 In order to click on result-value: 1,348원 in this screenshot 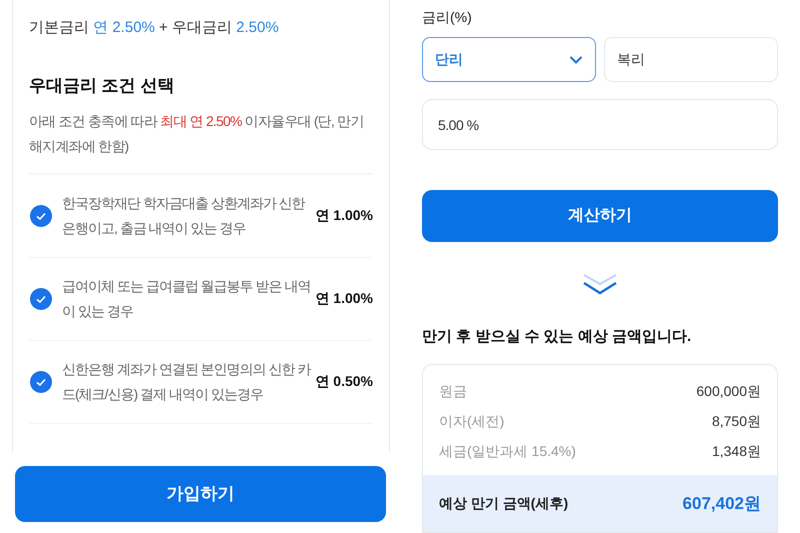, I will do `click(736, 452)`.